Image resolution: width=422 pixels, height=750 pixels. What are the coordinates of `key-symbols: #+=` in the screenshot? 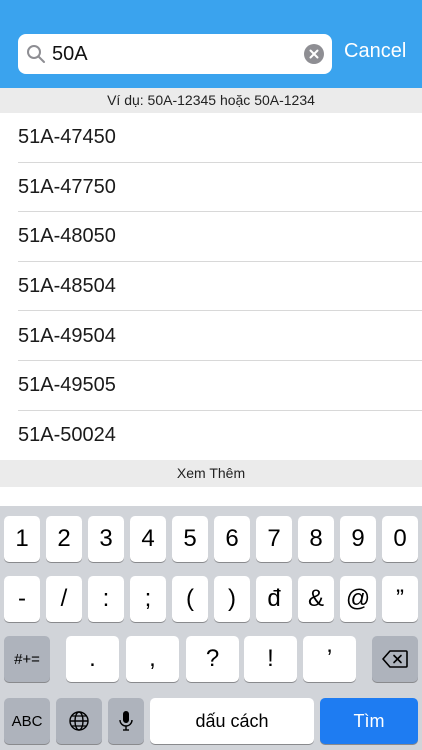 It's located at (27, 659).